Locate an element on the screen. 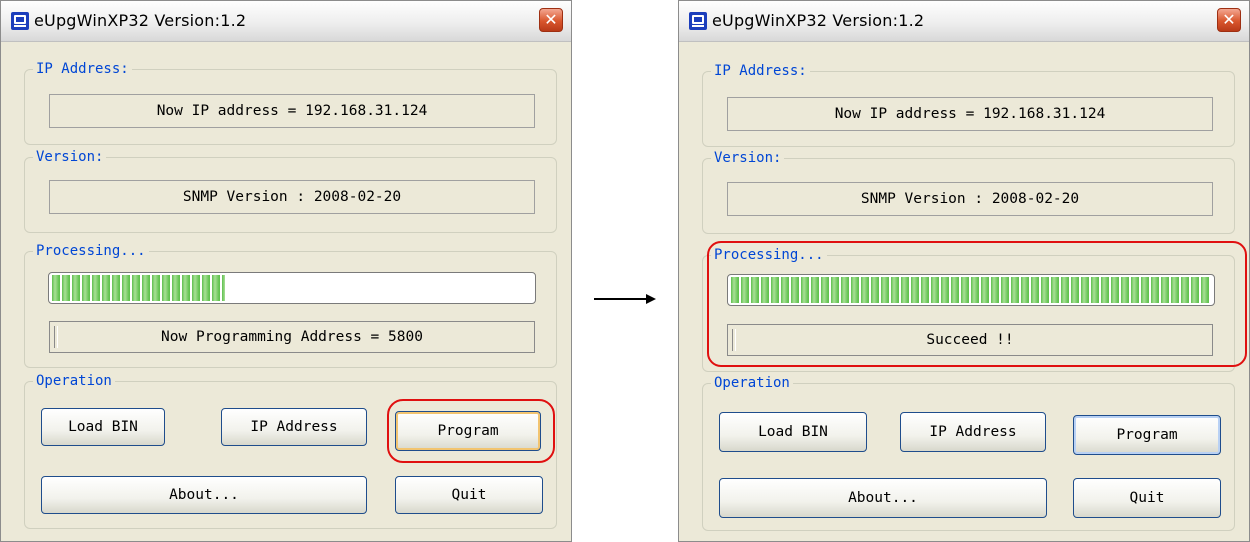 Image resolution: width=1250 pixels, height=542 pixels. program-button-highlight is located at coordinates (471, 431).